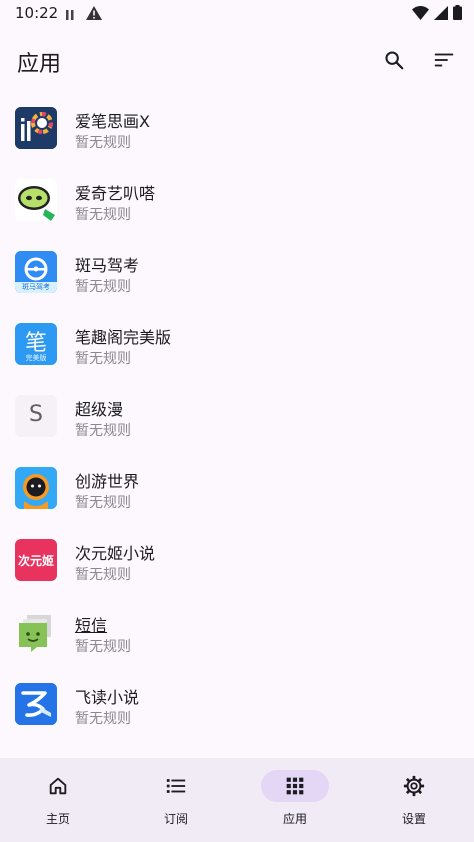 The width and height of the screenshot is (474, 842). I want to click on messaging-app-icon, so click(36, 632).